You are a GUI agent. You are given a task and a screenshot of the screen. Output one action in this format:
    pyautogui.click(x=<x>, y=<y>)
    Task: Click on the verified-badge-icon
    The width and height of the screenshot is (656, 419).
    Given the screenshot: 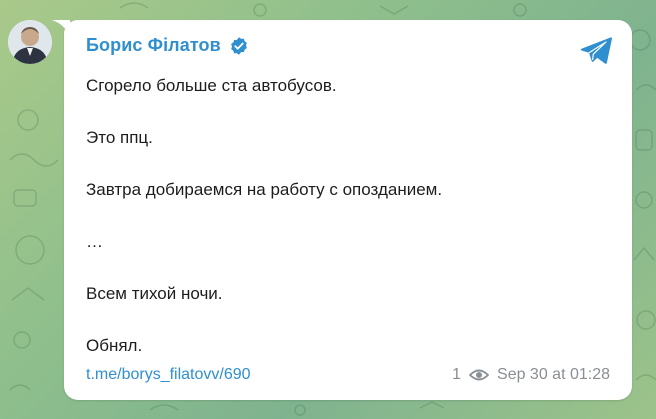 What is the action you would take?
    pyautogui.click(x=238, y=45)
    